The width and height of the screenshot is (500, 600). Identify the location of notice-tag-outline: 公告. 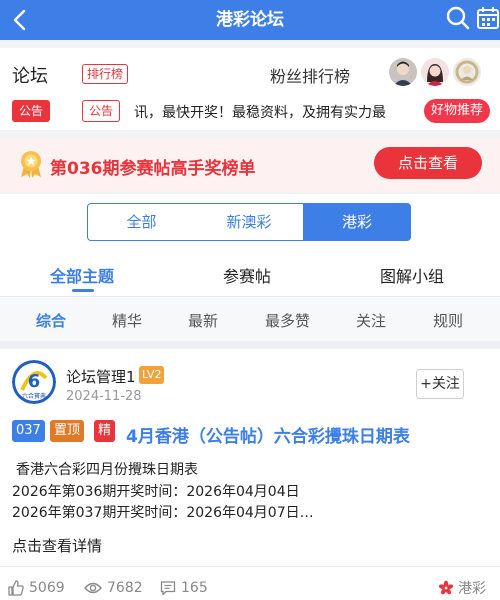
(101, 111).